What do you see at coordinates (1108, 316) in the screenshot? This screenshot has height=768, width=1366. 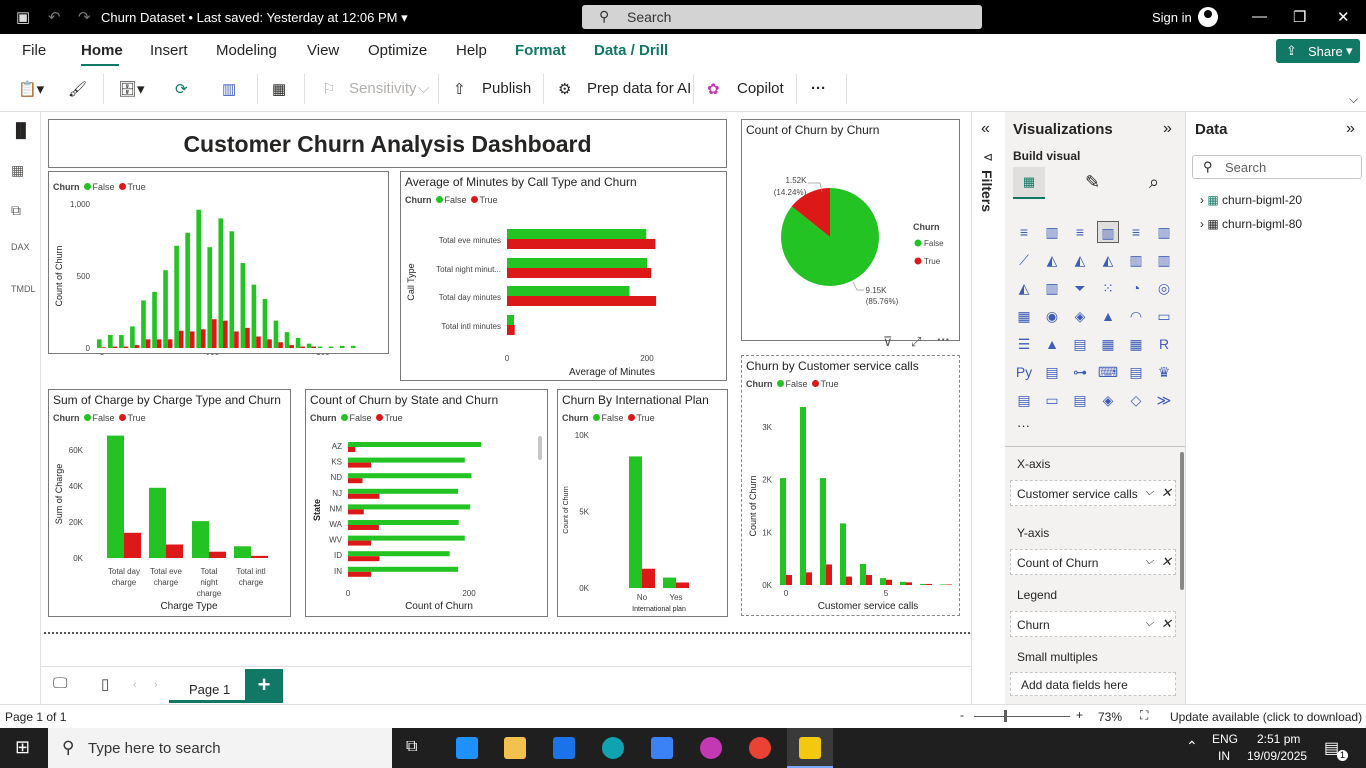 I see `azure-map-icon: ▲` at bounding box center [1108, 316].